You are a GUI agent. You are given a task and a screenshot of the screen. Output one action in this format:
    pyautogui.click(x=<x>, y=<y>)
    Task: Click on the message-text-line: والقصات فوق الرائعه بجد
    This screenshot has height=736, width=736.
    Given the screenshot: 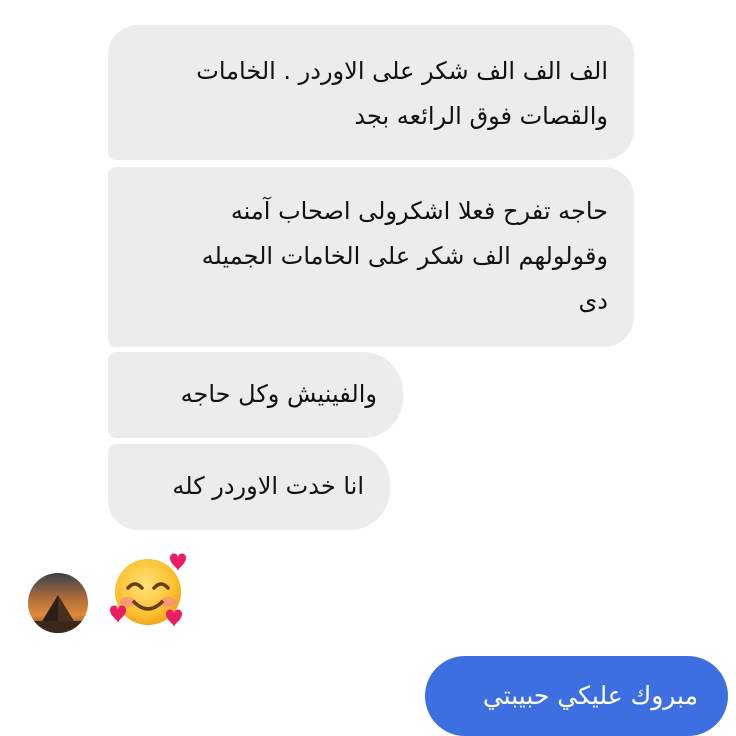 What is the action you would take?
    pyautogui.click(x=481, y=116)
    